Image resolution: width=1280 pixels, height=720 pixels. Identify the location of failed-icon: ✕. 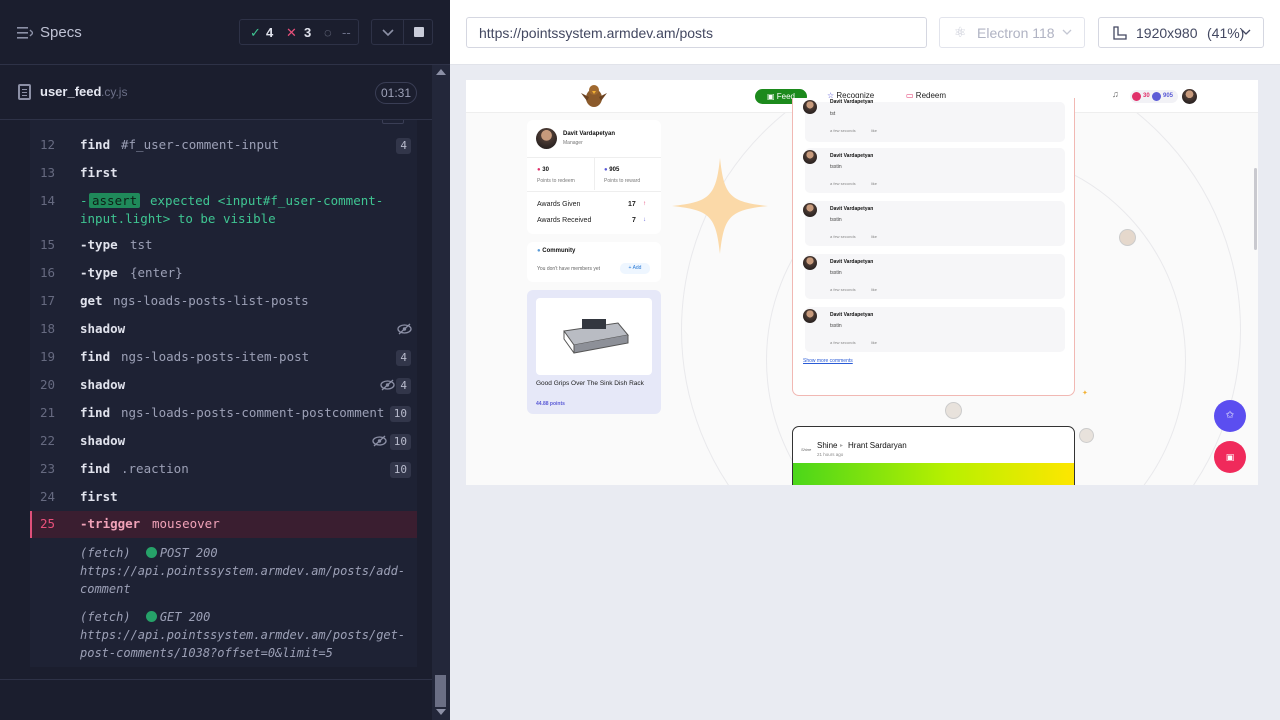
(291, 32).